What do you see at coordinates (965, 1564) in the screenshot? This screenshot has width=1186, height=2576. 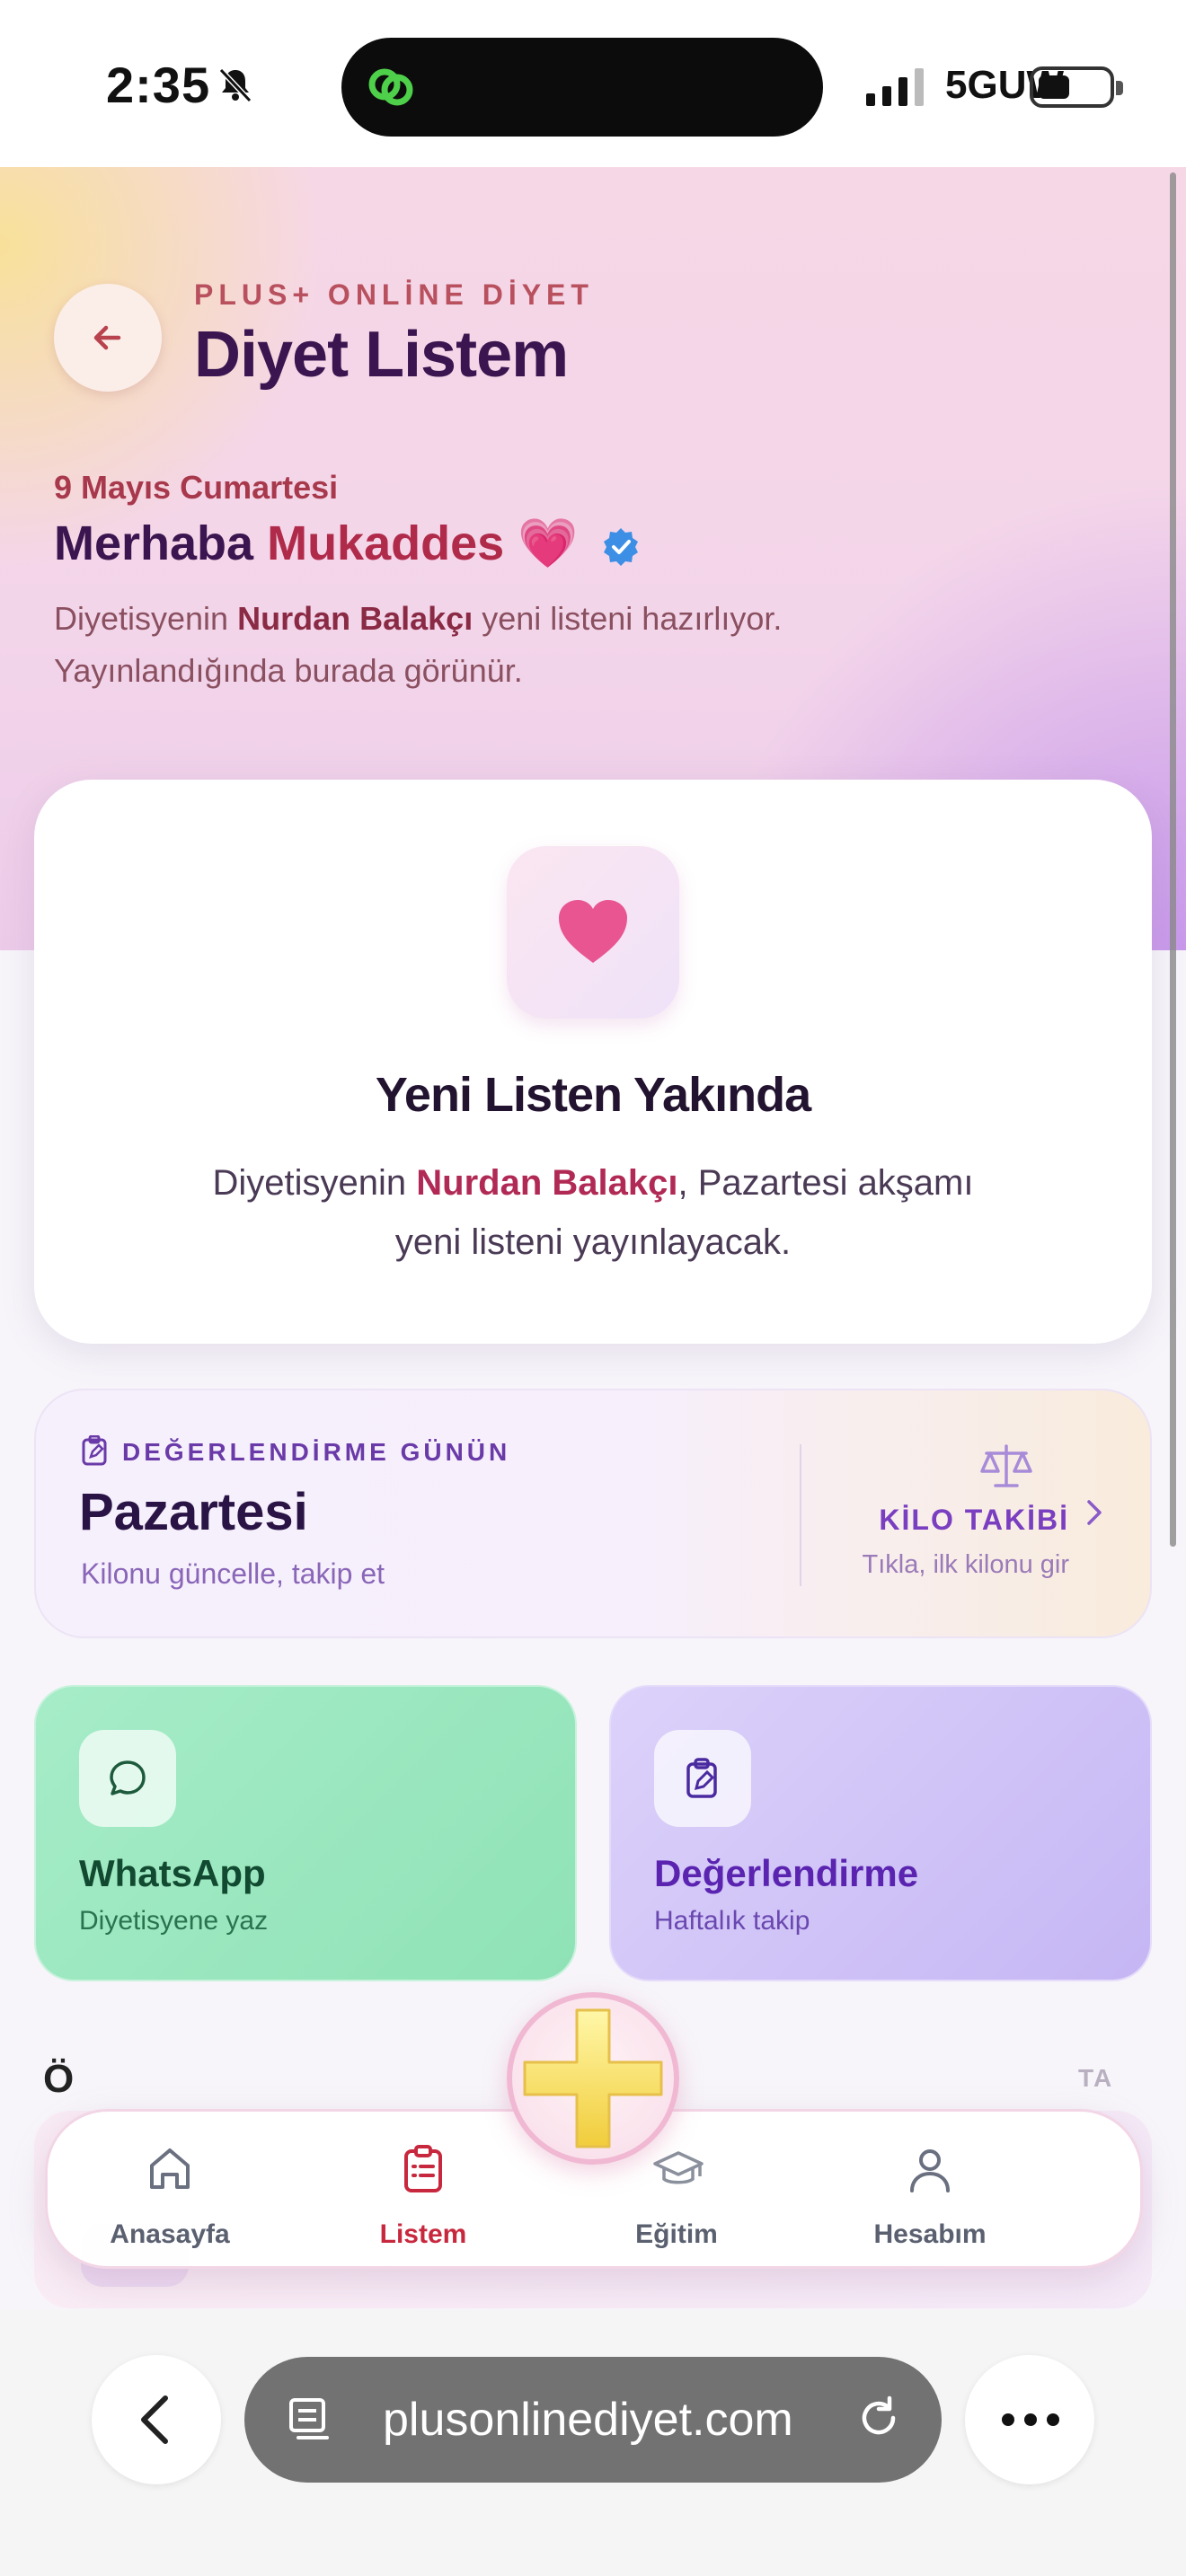 I see `weight-tracking-subtitle: Tıkla, ilk kilonu gir` at bounding box center [965, 1564].